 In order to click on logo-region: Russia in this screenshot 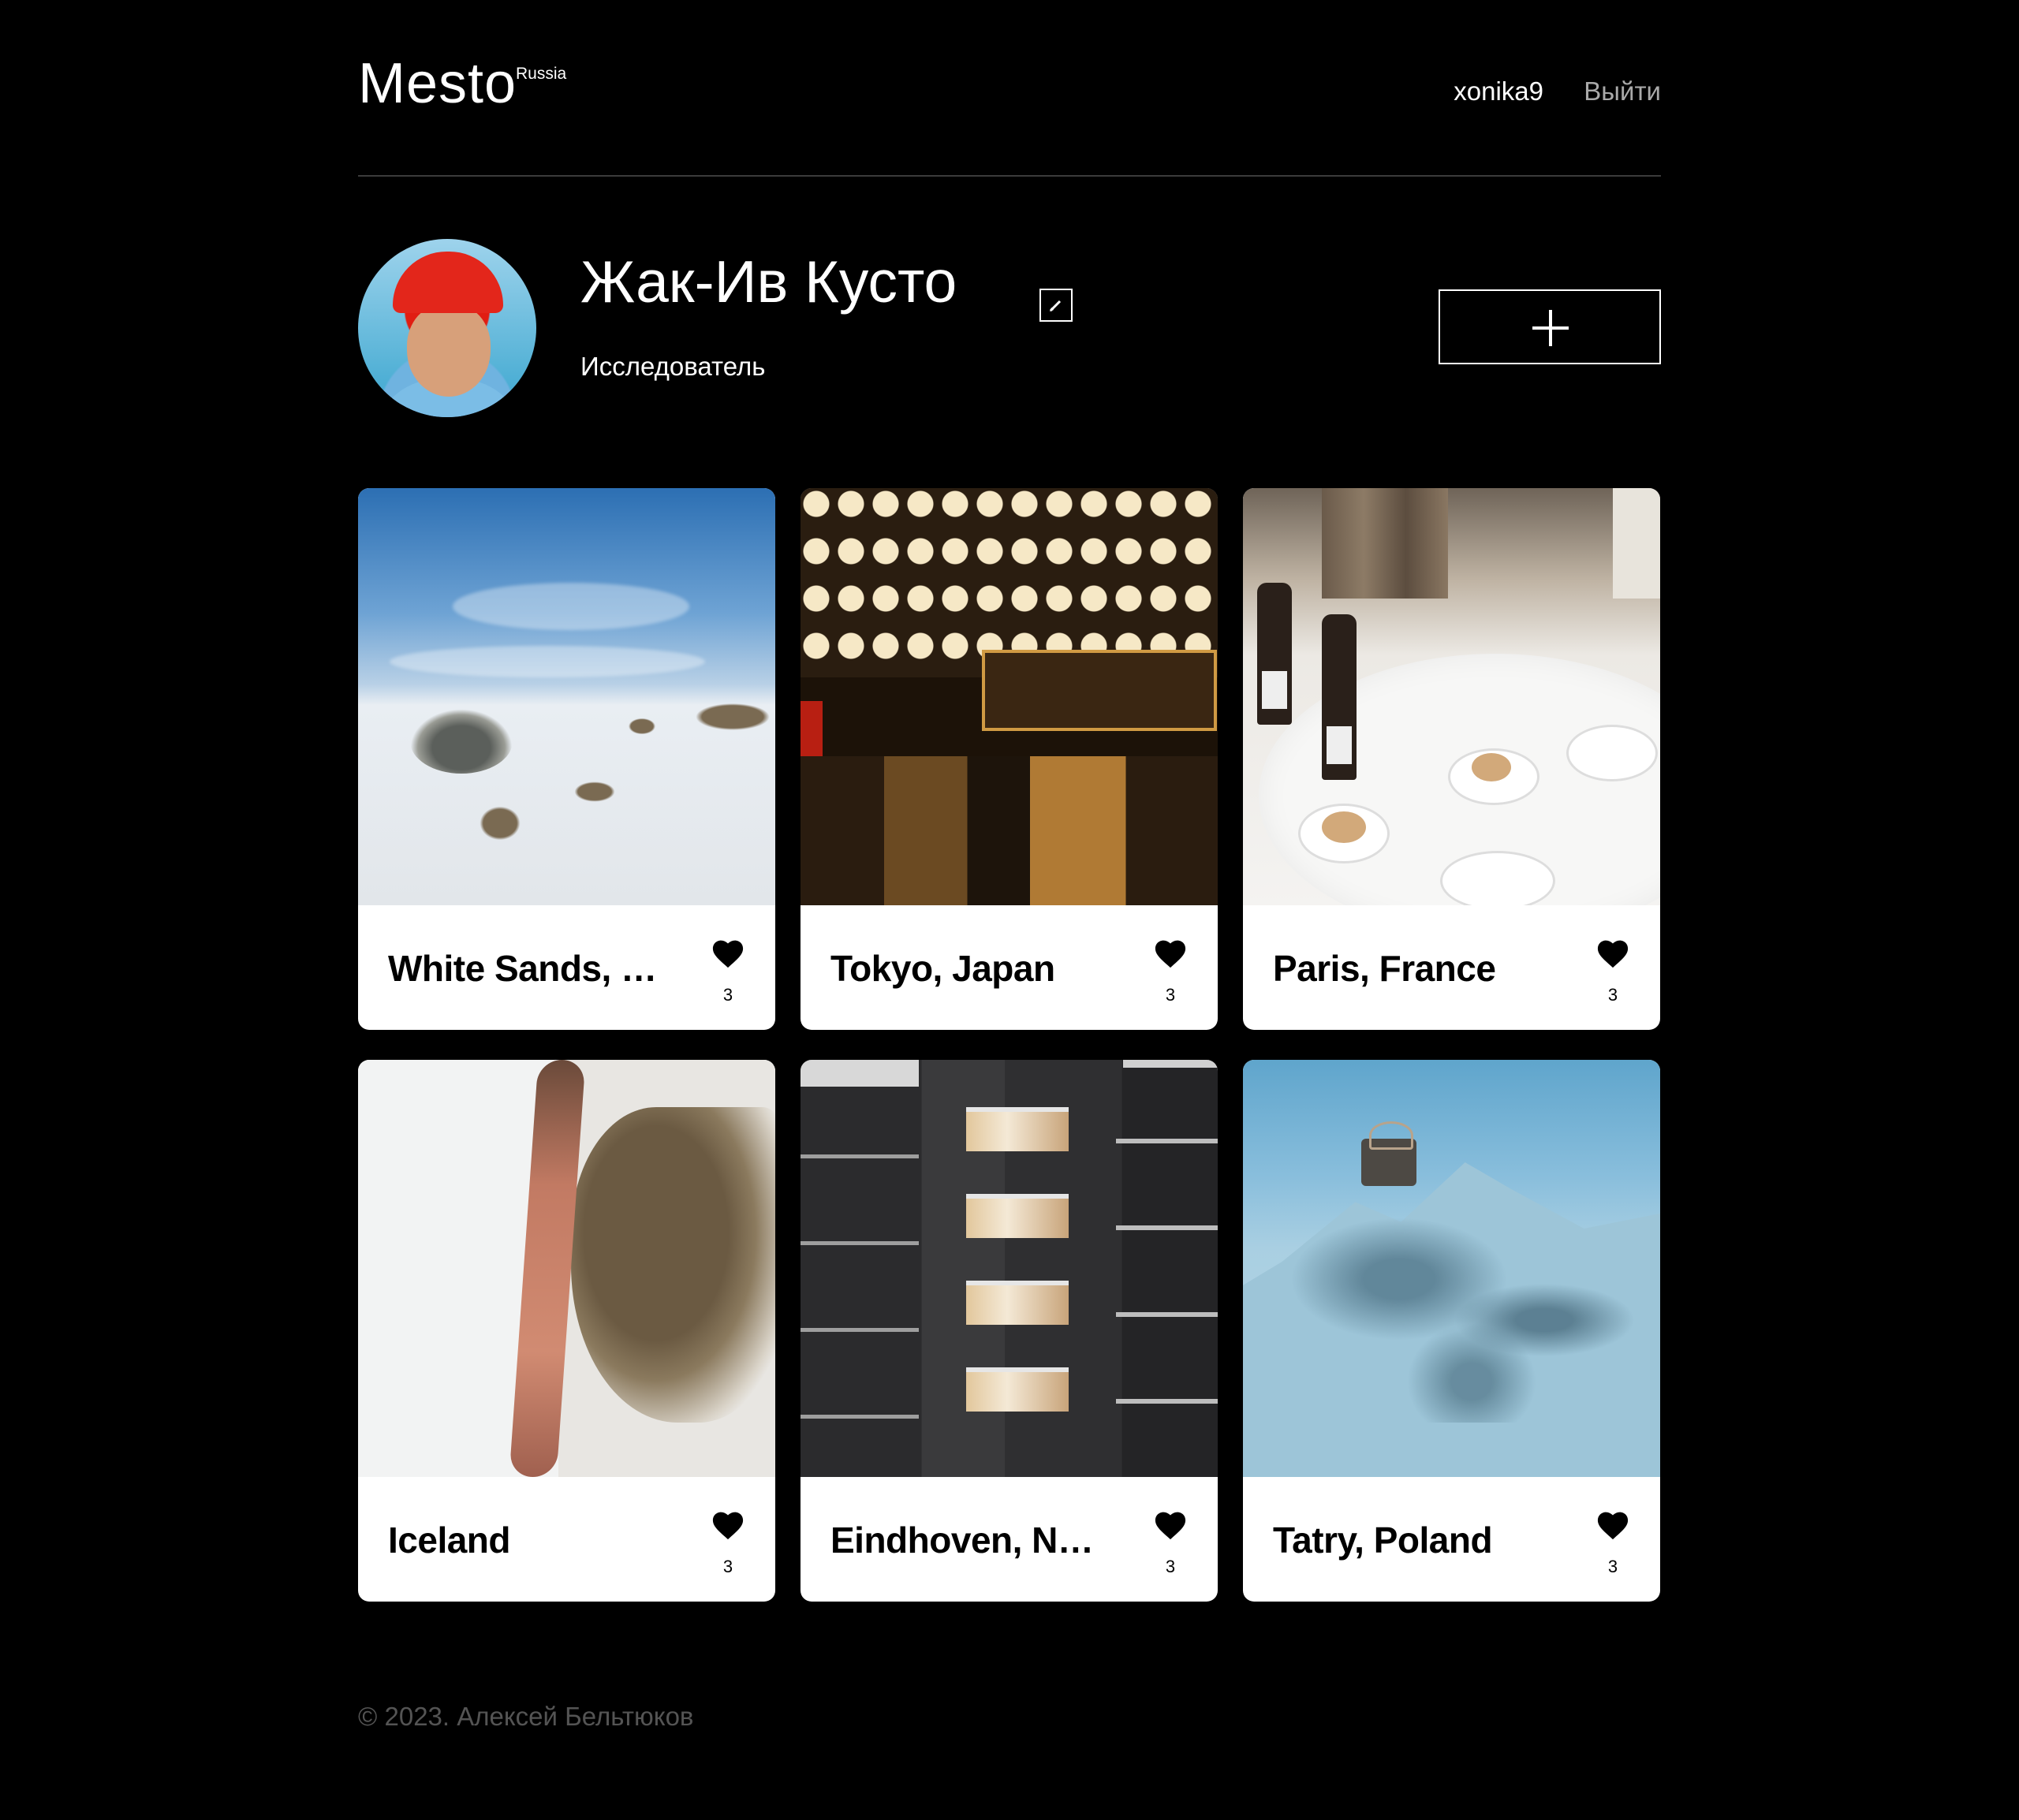, I will do `click(541, 74)`.